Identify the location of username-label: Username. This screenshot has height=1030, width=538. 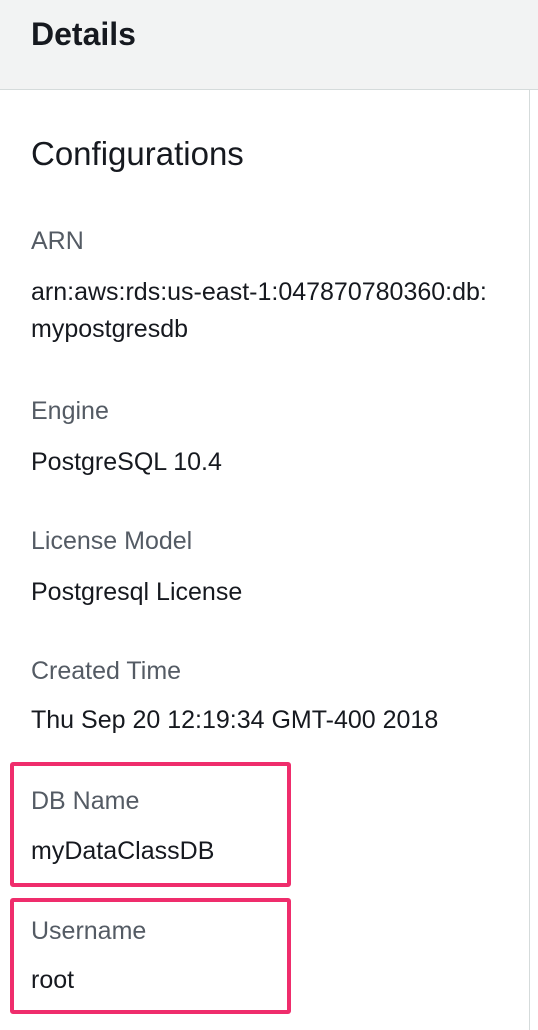
(89, 931).